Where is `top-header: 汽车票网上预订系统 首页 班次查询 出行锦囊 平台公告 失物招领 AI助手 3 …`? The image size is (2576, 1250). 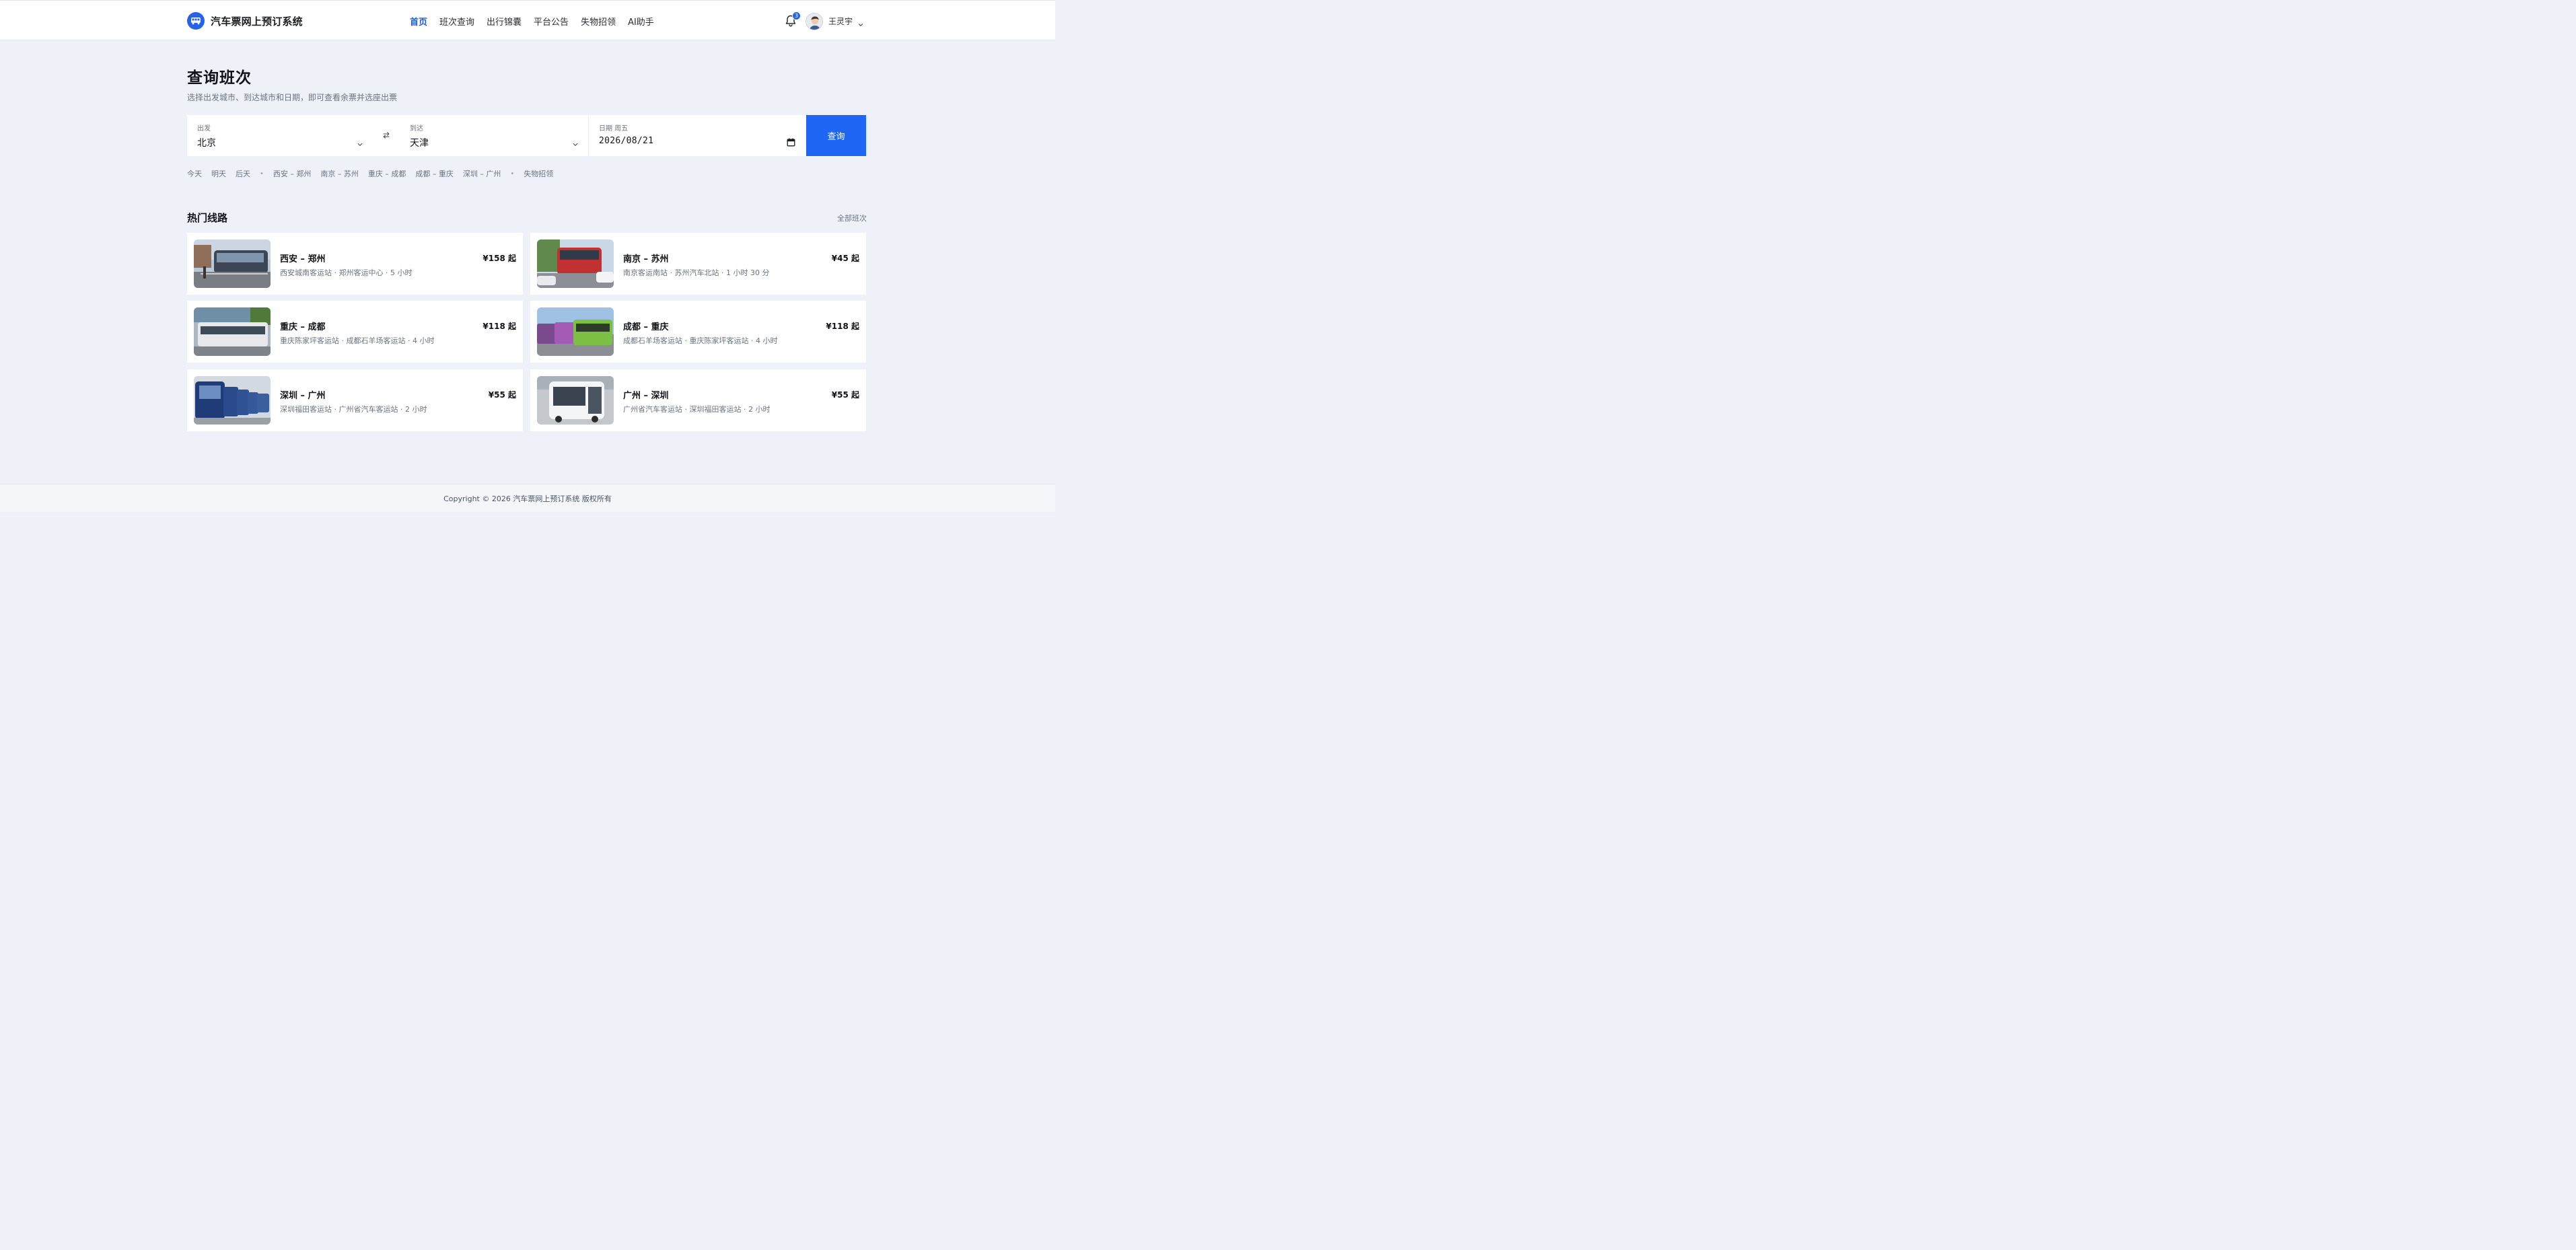 top-header: 汽车票网上预订系统 首页 班次查询 出行锦囊 平台公告 失物招领 AI助手 3 … is located at coordinates (527, 20).